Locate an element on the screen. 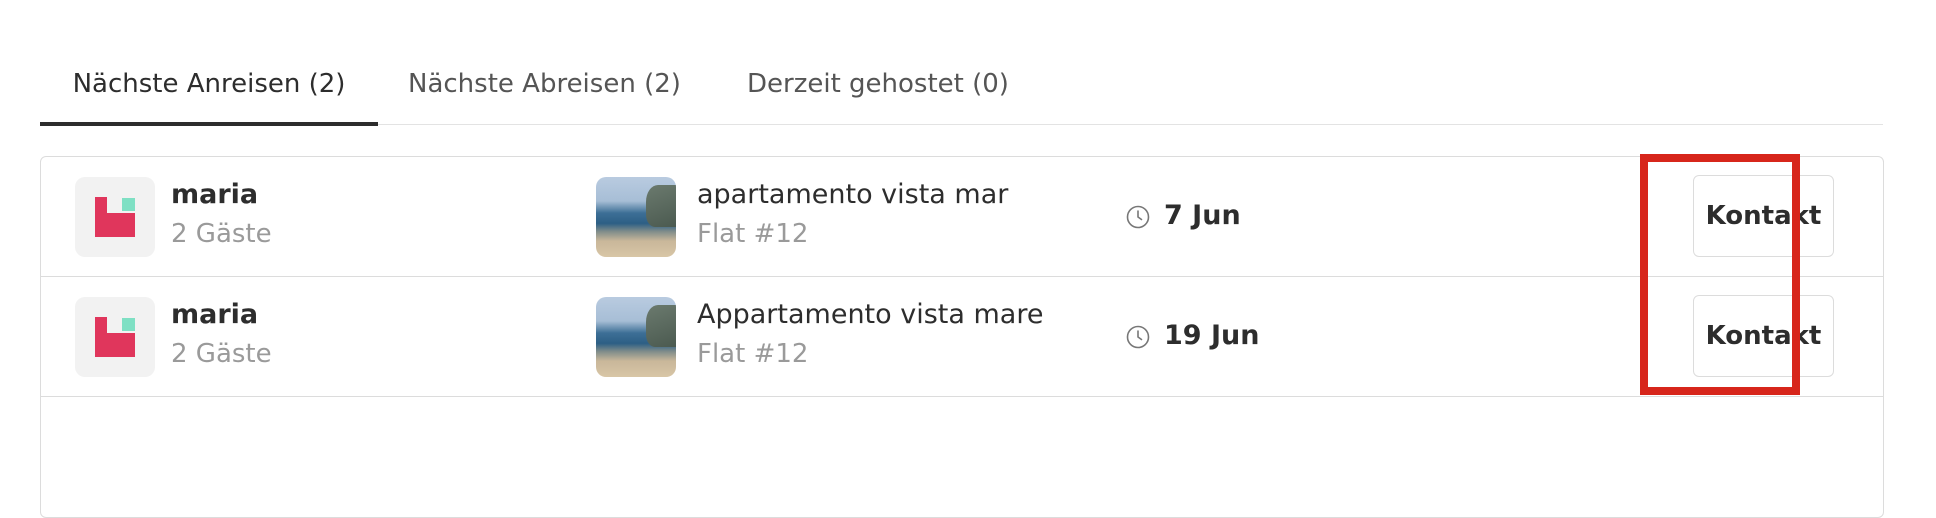 The image size is (1936, 518). tab-upcoming-departures: Nächste Abreisen (2) is located at coordinates (544, 92).